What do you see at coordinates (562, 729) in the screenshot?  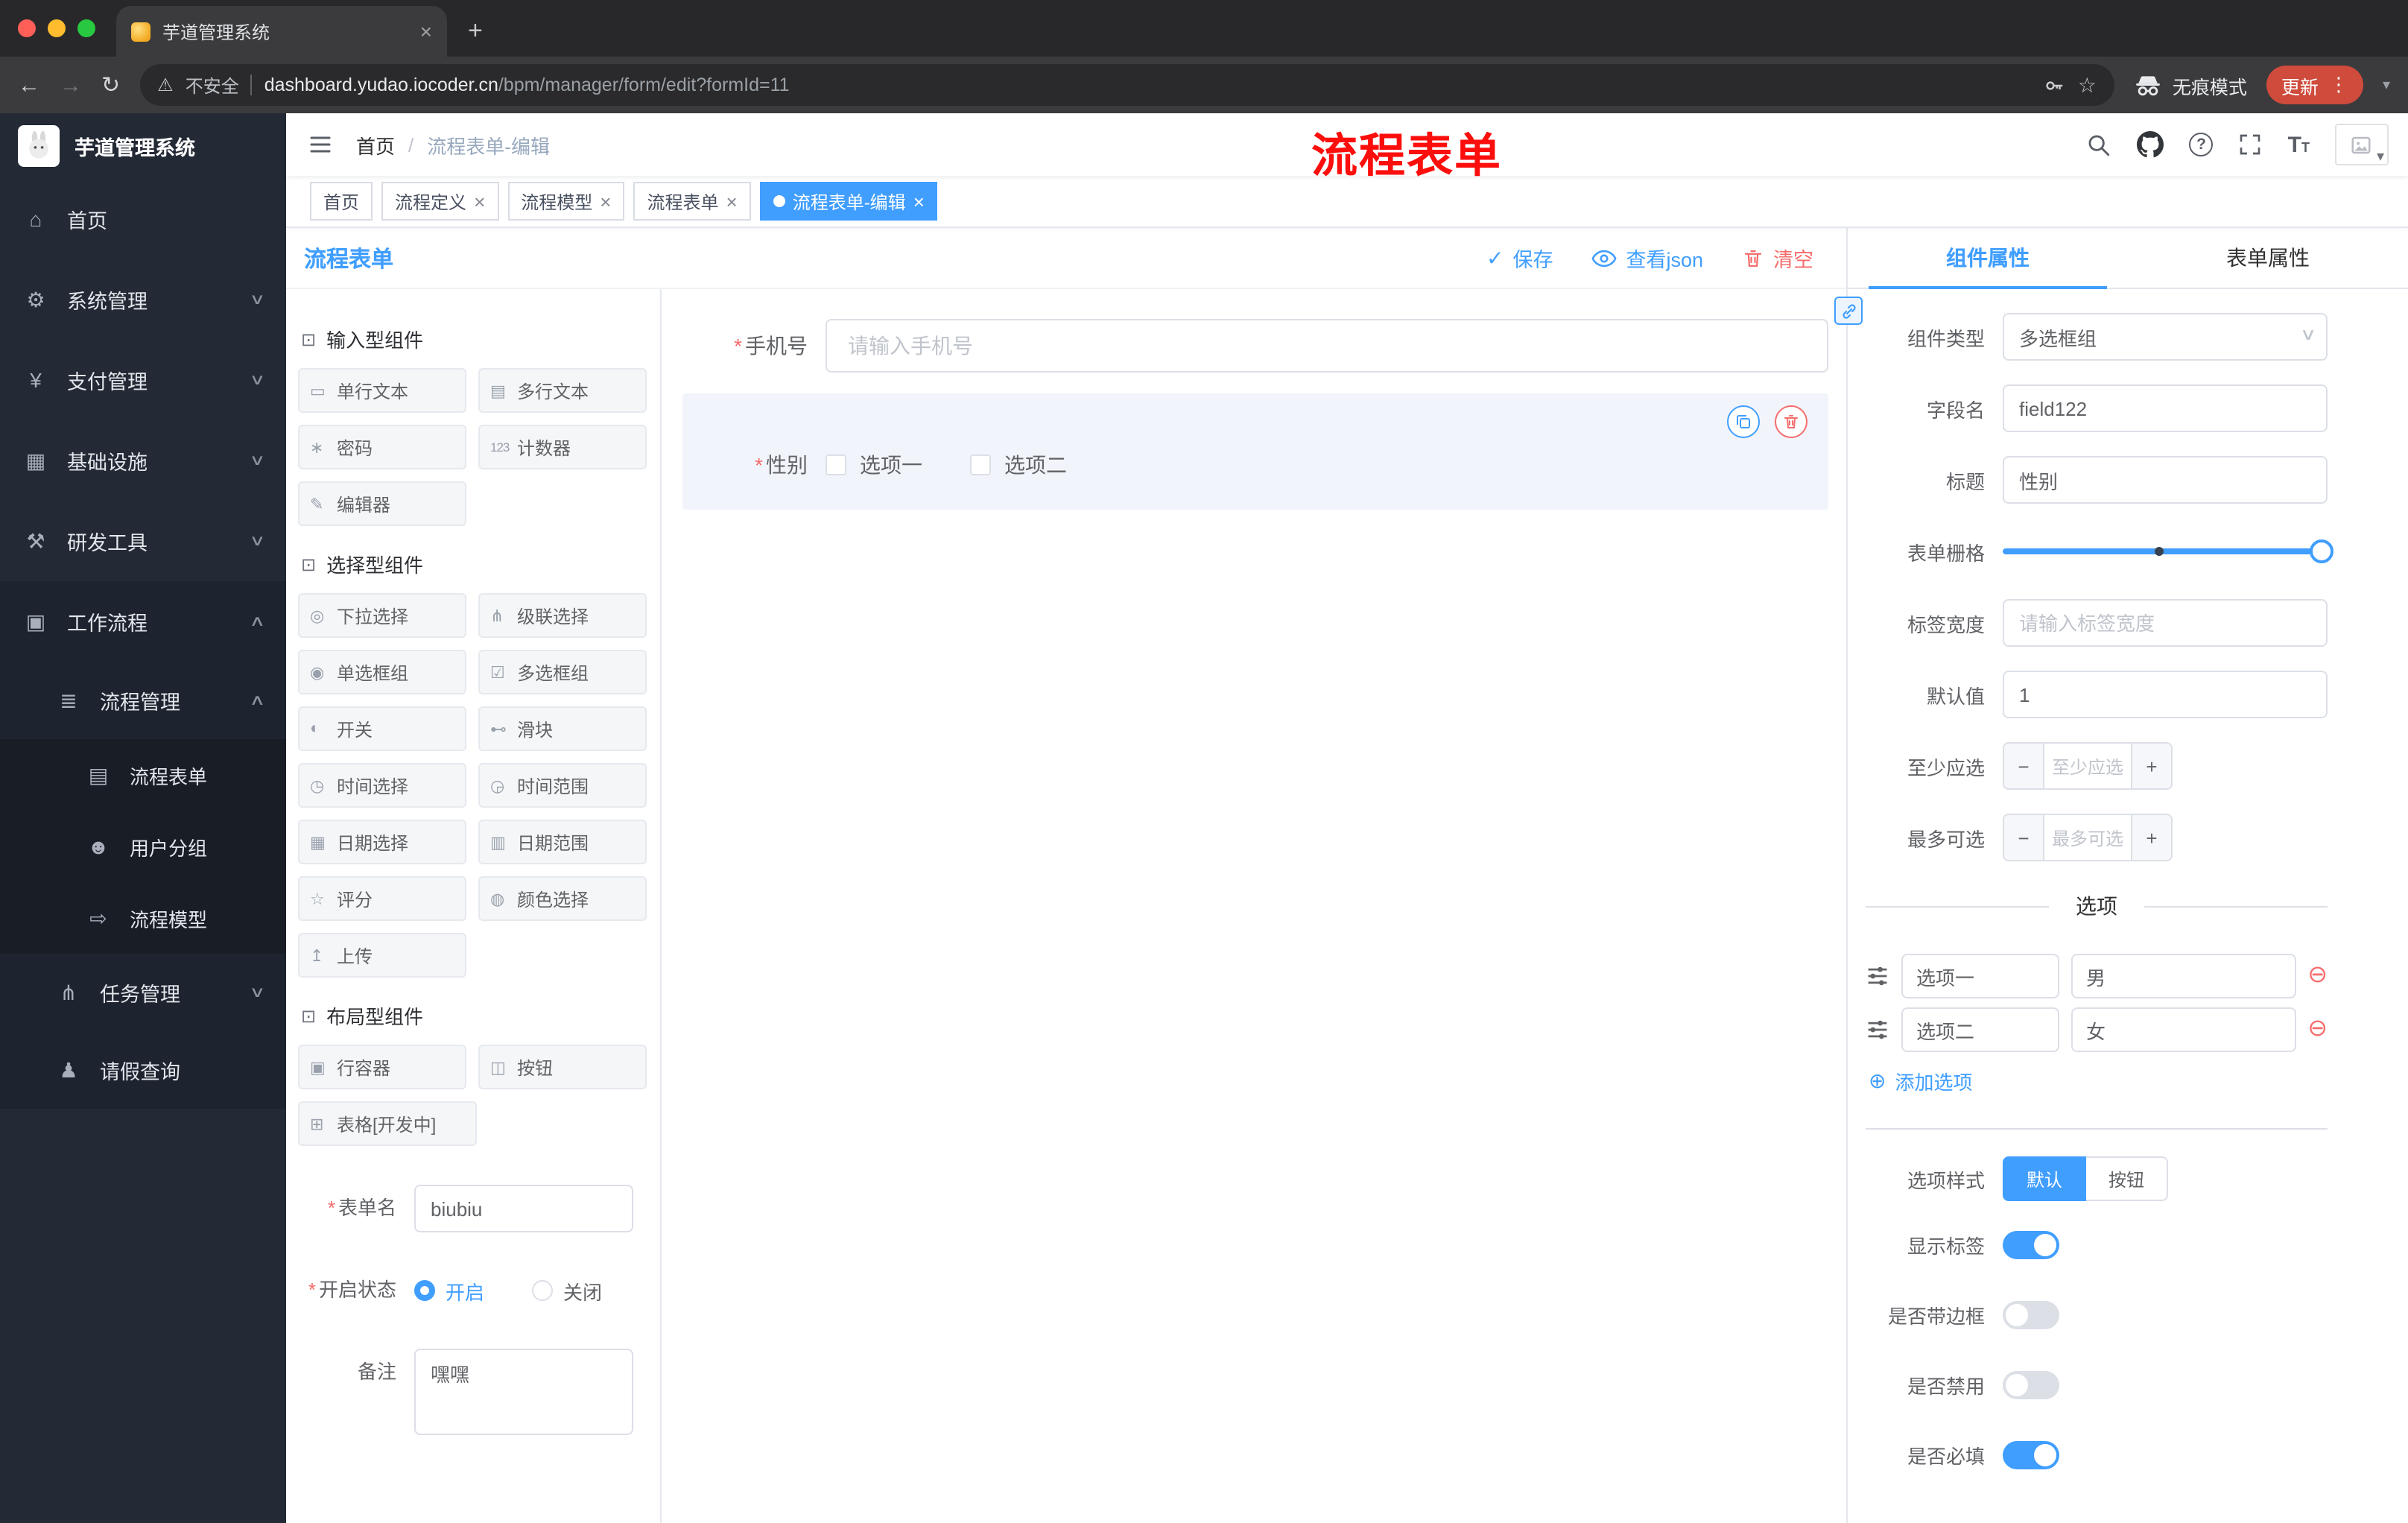 I see `palette-item-slider: ⊷ 滑块` at bounding box center [562, 729].